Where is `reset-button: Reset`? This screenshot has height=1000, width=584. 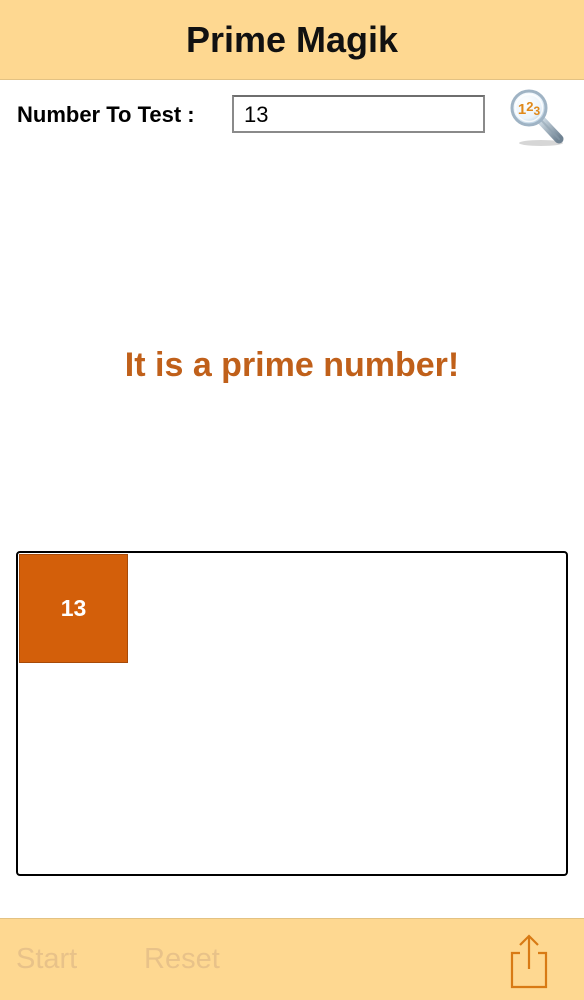 reset-button: Reset is located at coordinates (182, 959).